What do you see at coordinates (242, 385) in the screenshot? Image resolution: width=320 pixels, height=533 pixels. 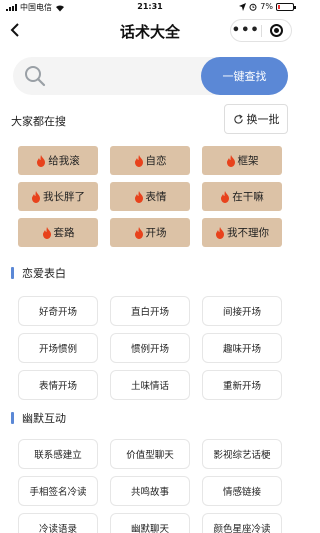 I see `topic-chip: 重新开场` at bounding box center [242, 385].